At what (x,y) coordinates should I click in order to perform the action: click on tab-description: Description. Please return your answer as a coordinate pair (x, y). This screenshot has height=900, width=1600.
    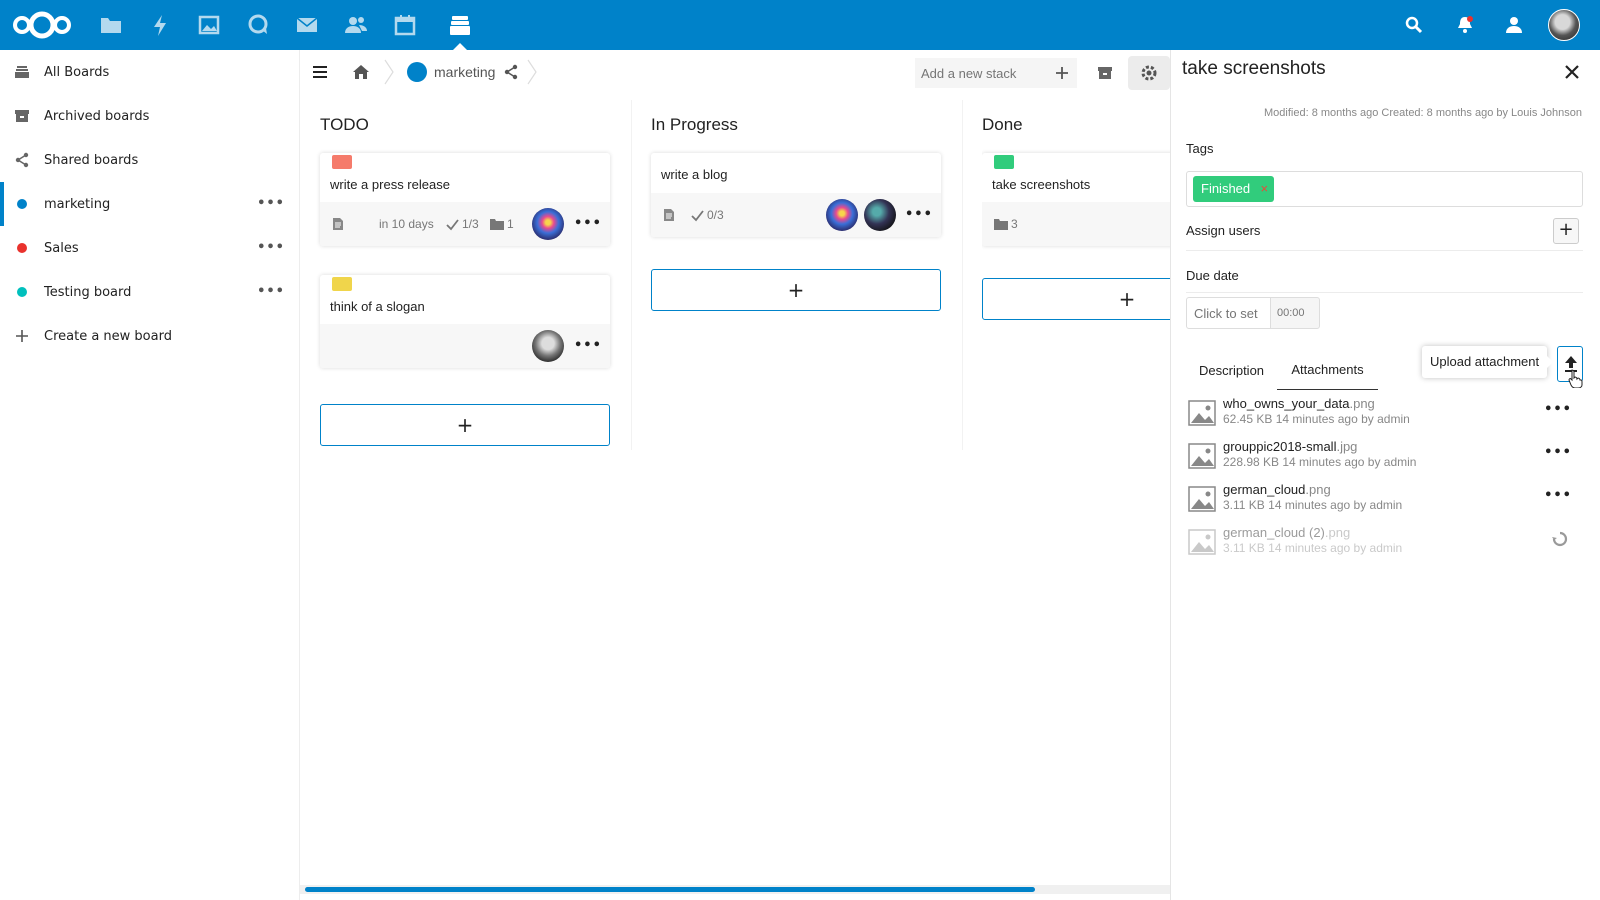
    Looking at the image, I should click on (1231, 370).